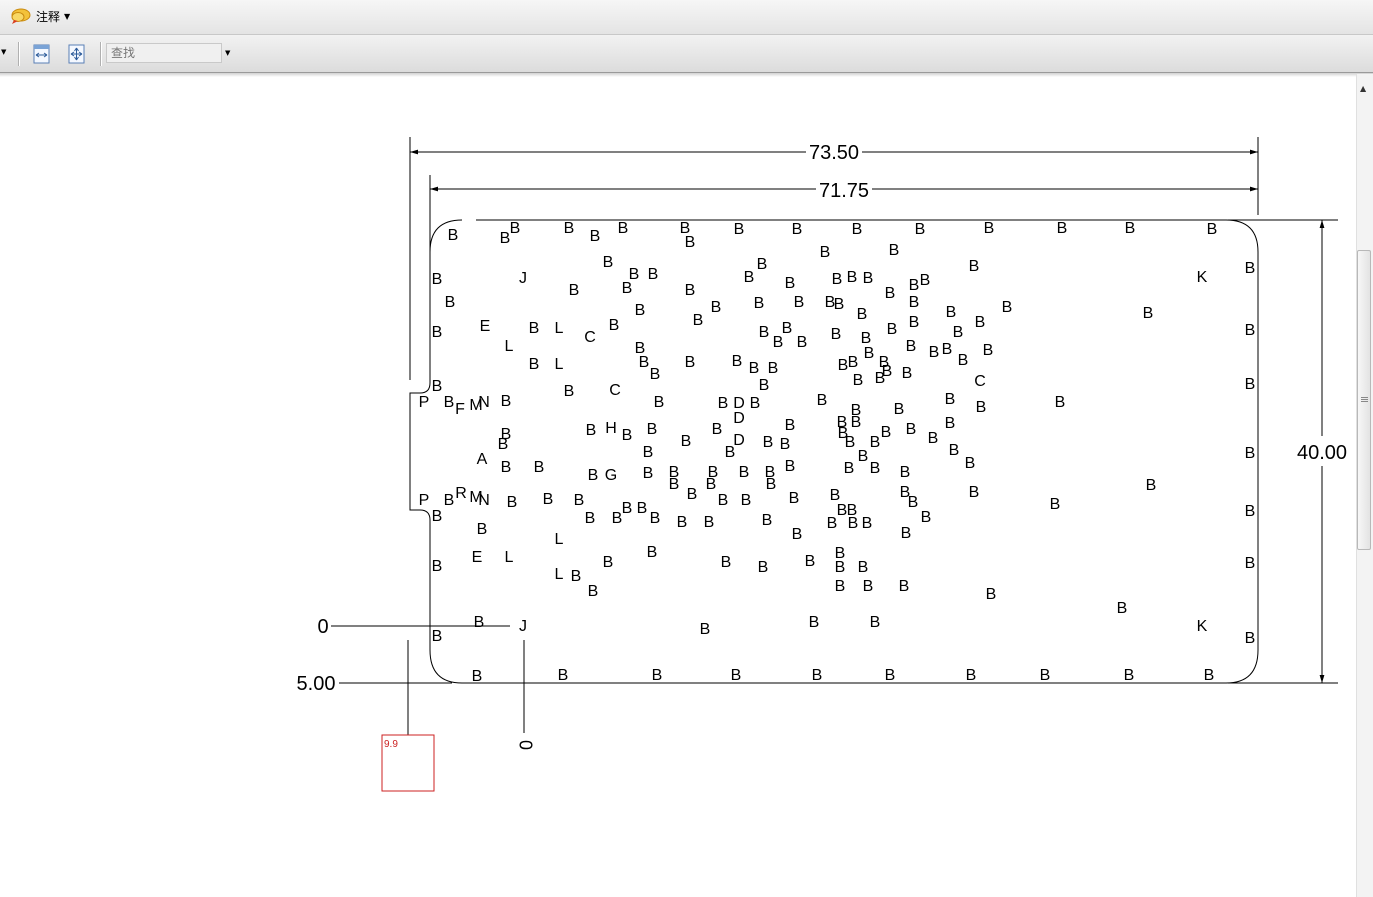 The height and width of the screenshot is (897, 1373). I want to click on hole-letter: D, so click(739, 418).